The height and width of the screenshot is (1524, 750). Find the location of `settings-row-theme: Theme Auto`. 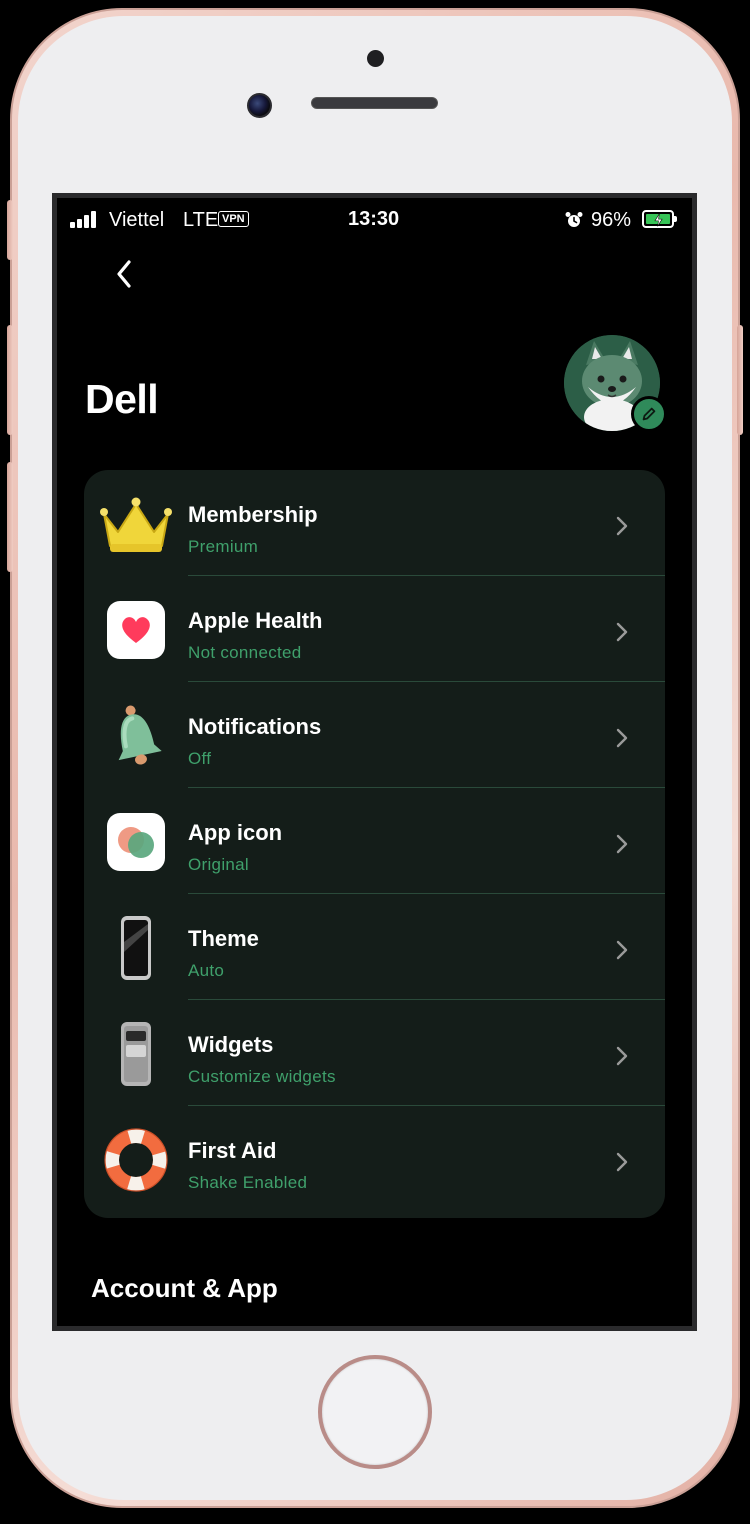

settings-row-theme: Theme Auto is located at coordinates (374, 947).